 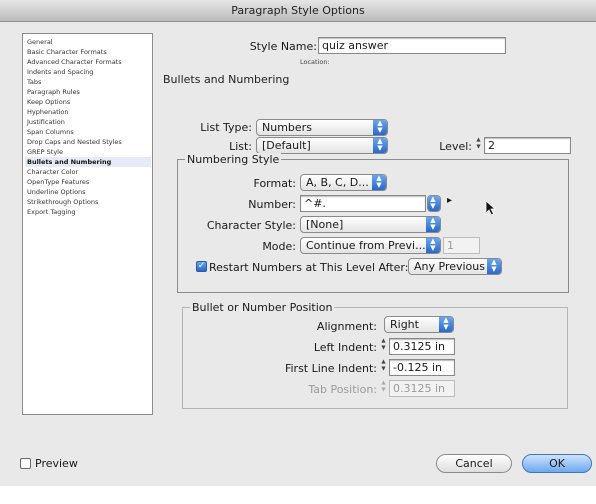 I want to click on list-value: [Default], so click(x=286, y=145).